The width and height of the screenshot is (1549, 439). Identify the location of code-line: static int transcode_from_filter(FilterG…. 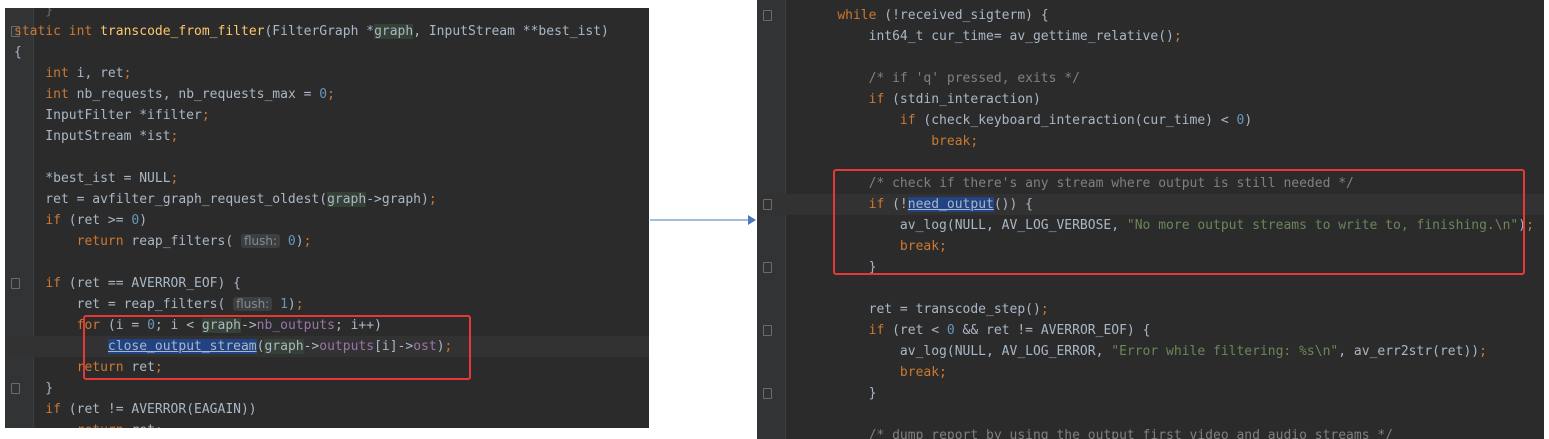
(327, 31).